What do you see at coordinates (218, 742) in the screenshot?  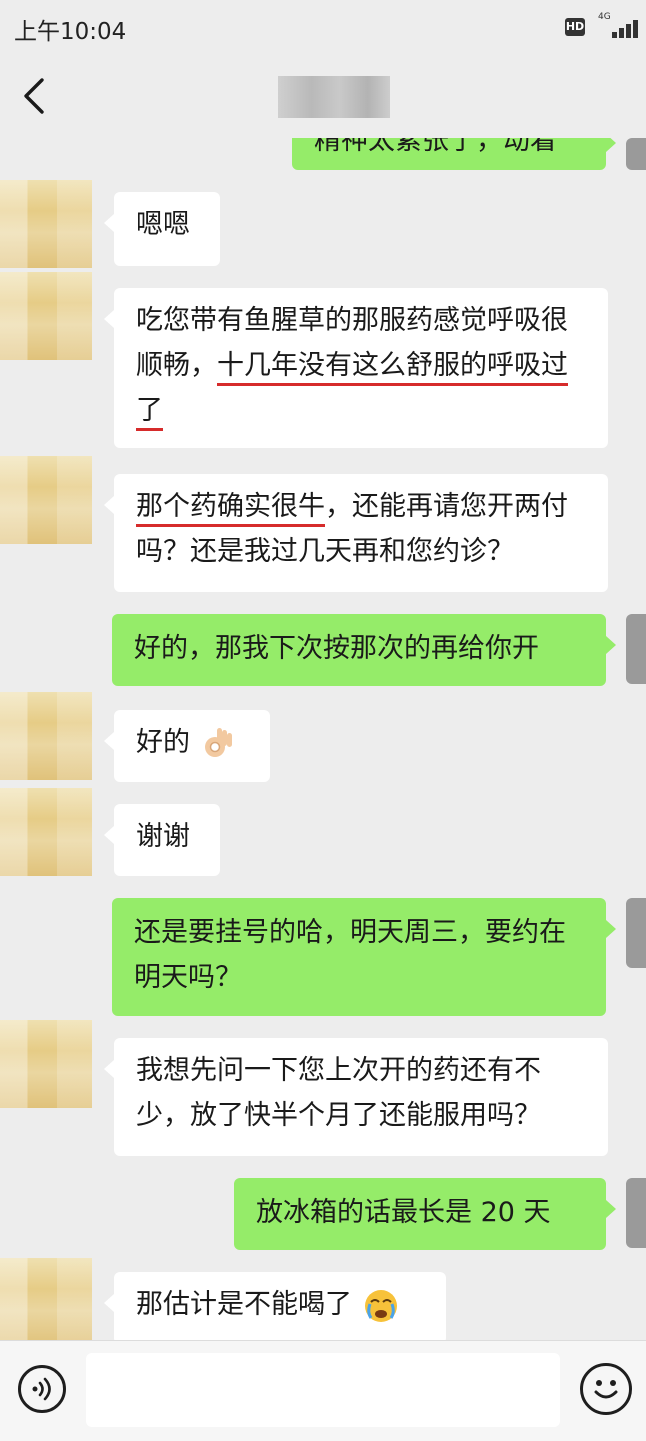 I see `ok-hand-icon` at bounding box center [218, 742].